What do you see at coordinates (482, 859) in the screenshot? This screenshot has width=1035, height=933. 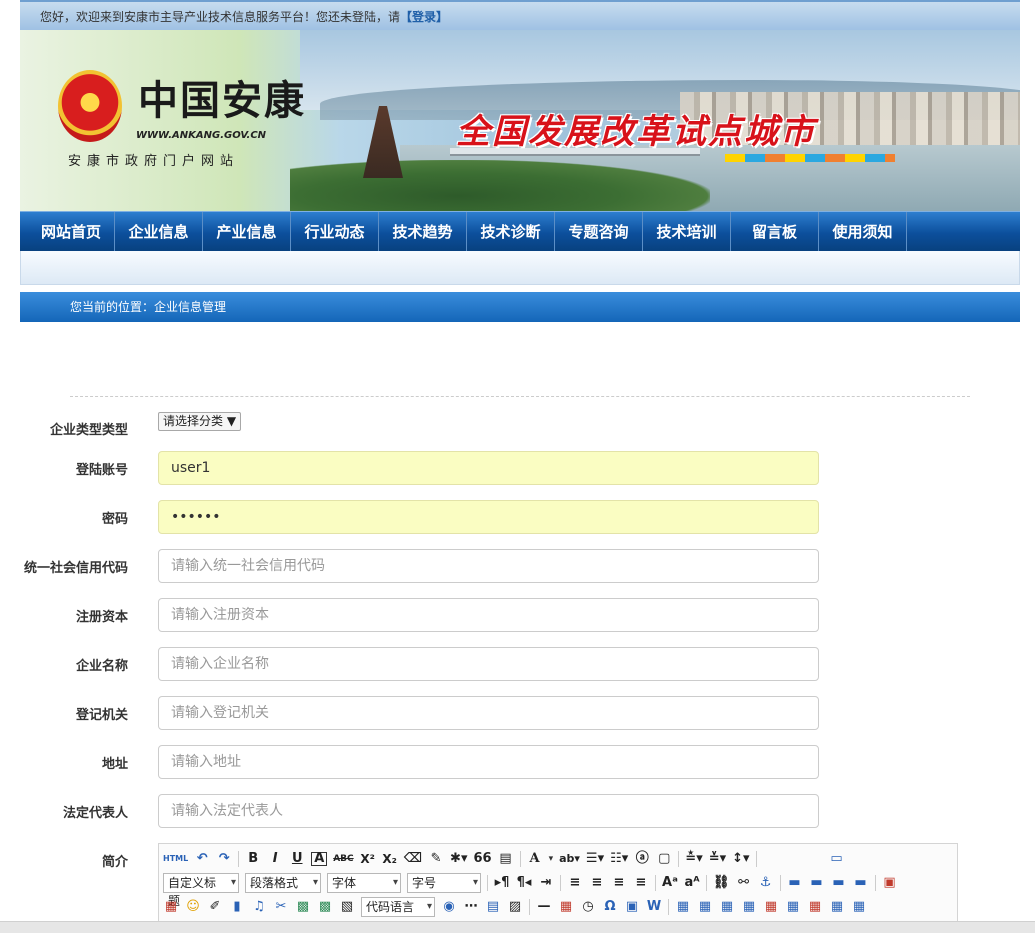 I see `blockquote-button: 66` at bounding box center [482, 859].